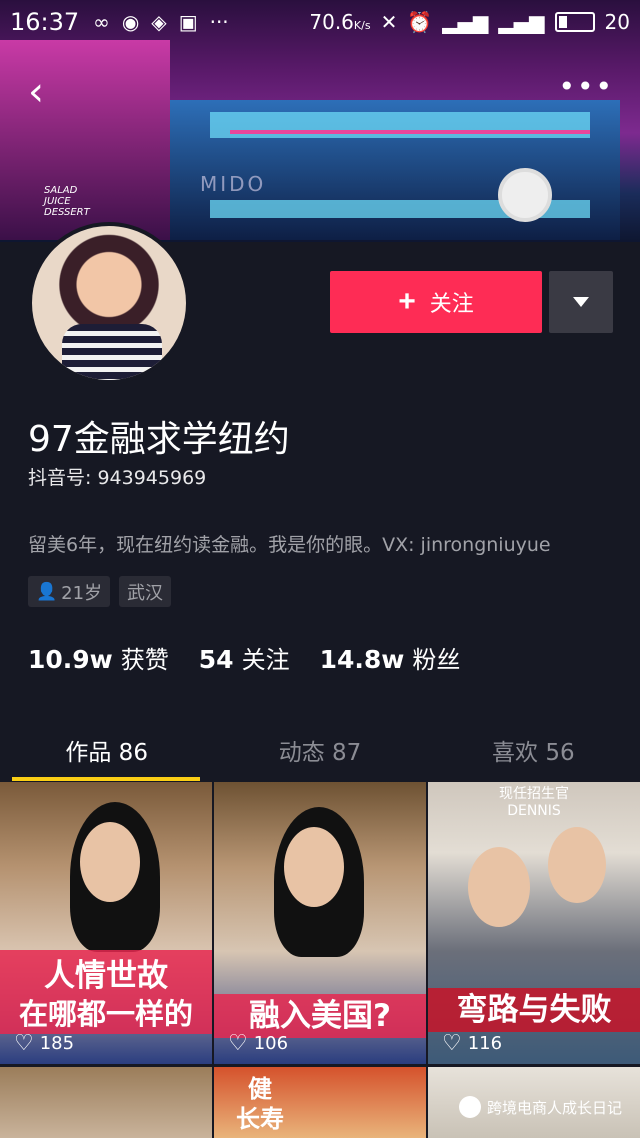  Describe the element at coordinates (534, 802) in the screenshot. I see `video-top-text: 现任招生官 DENNIS` at that location.